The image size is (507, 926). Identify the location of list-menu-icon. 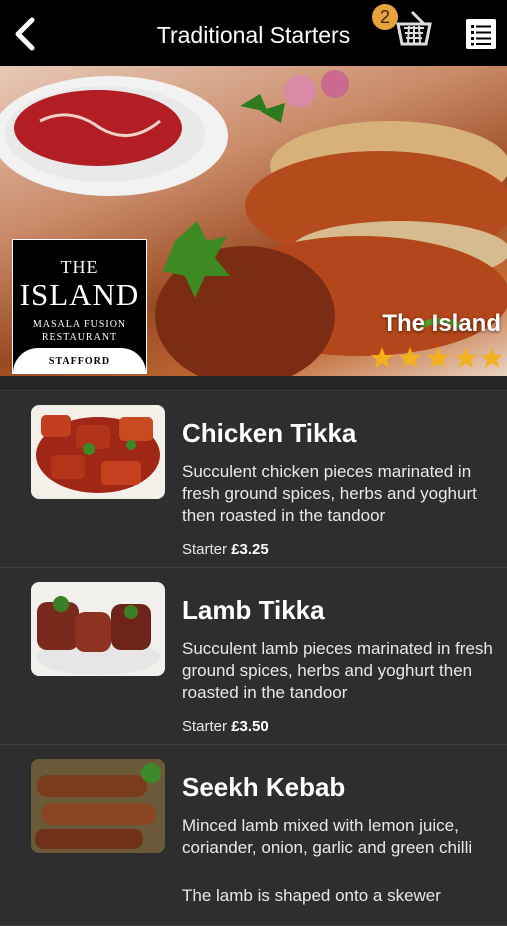
(481, 34).